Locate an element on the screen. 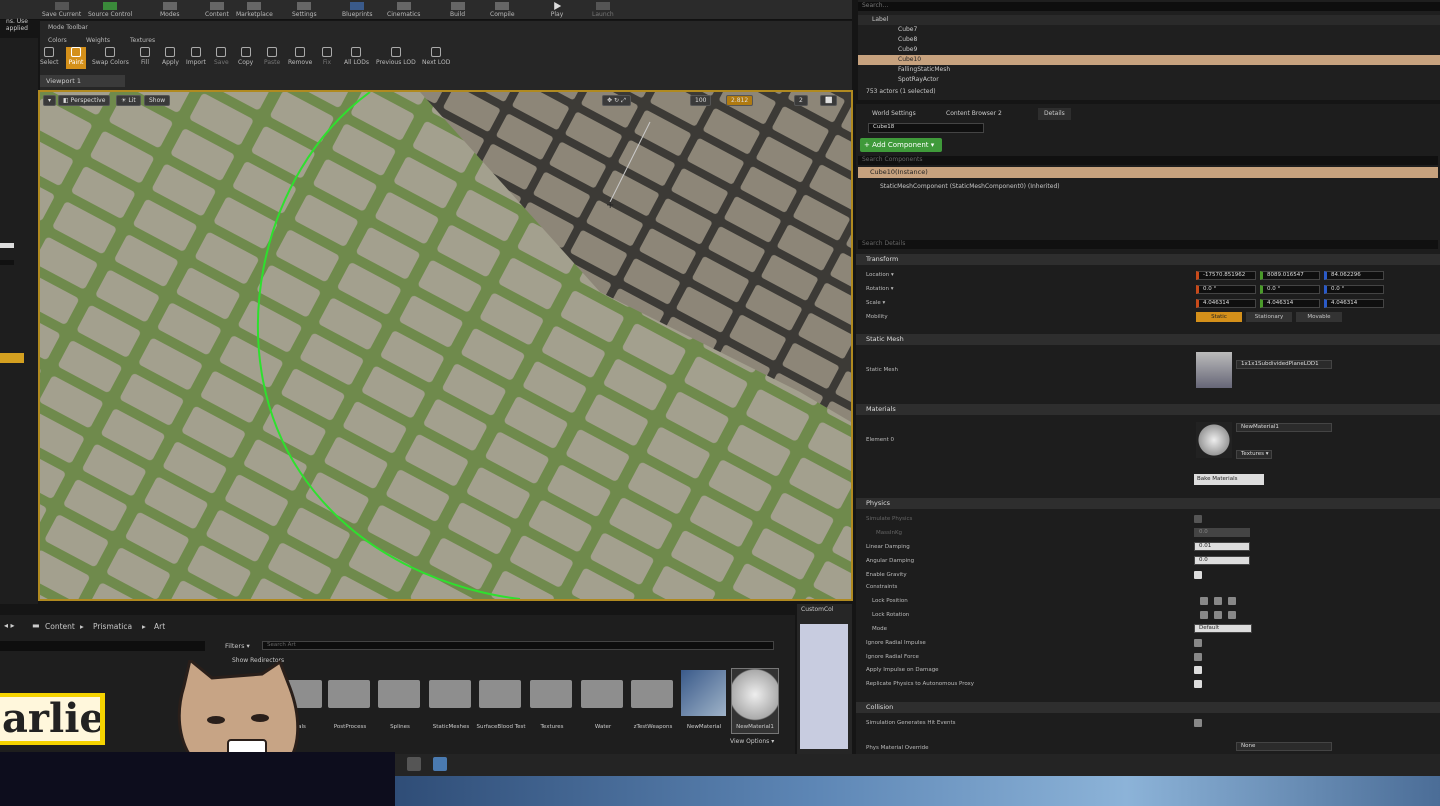 The image size is (1440, 806). folder-search is located at coordinates (102, 646).